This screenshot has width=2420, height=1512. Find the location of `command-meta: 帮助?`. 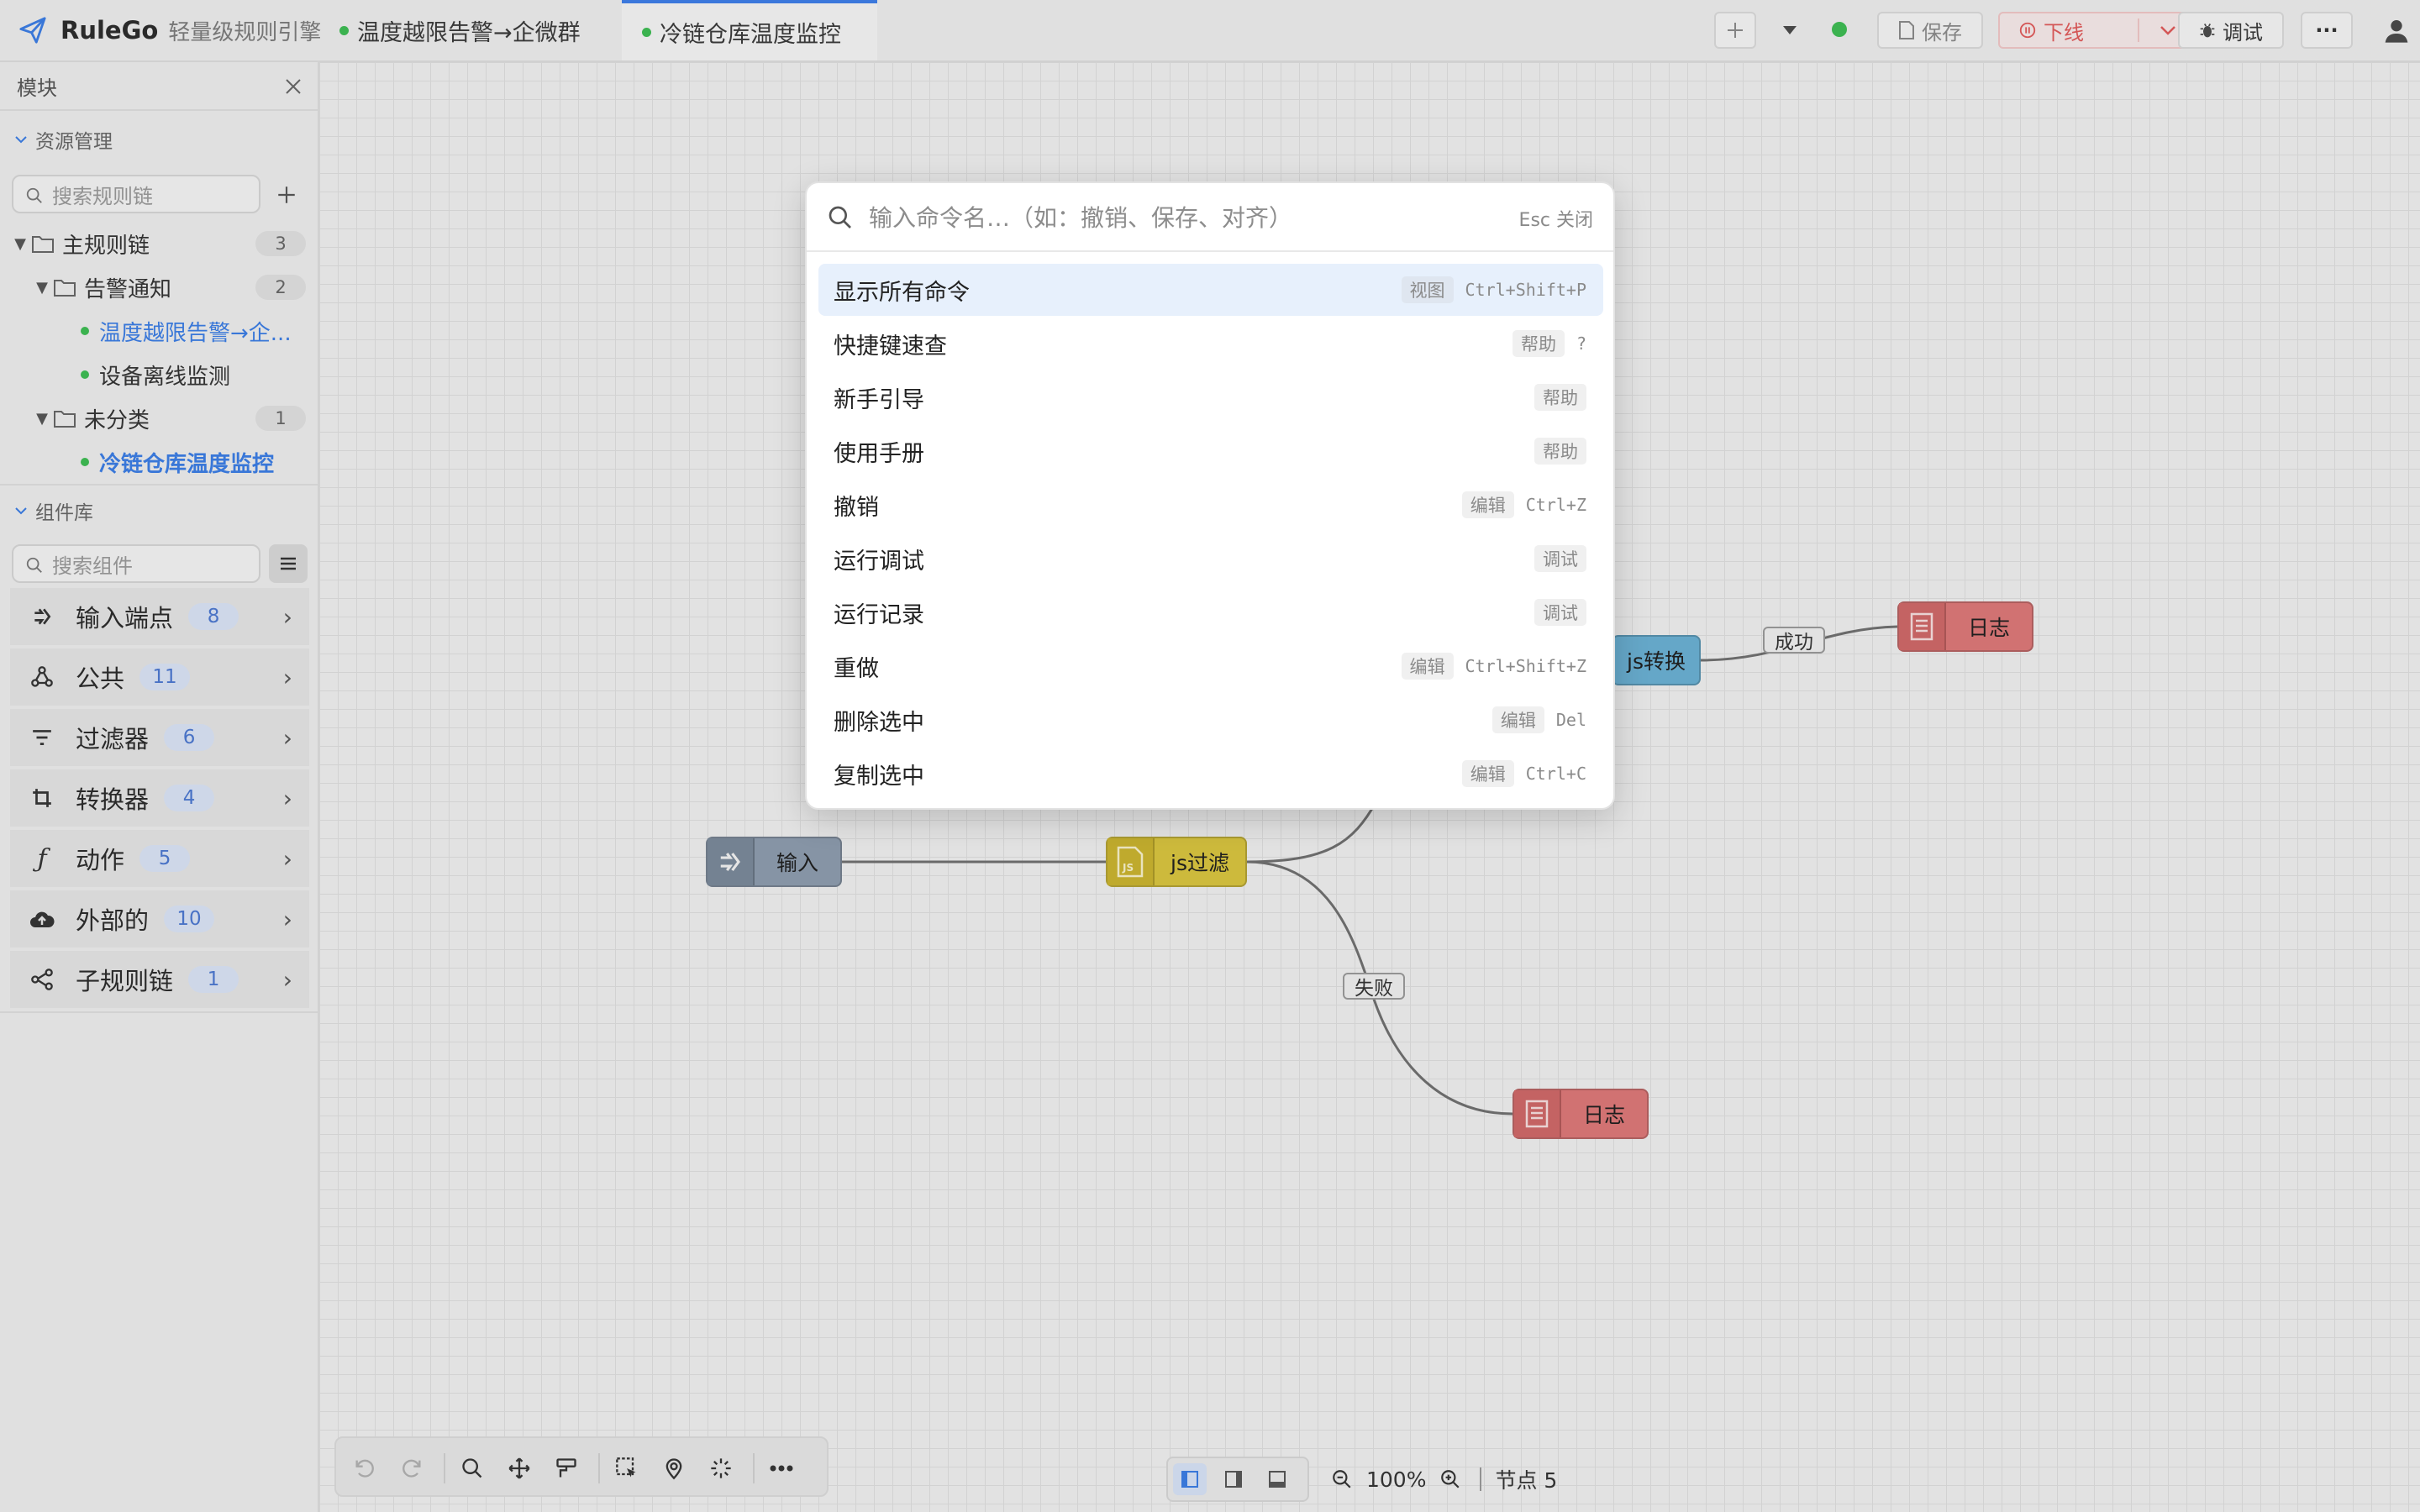

command-meta: 帮助? is located at coordinates (1549, 343).